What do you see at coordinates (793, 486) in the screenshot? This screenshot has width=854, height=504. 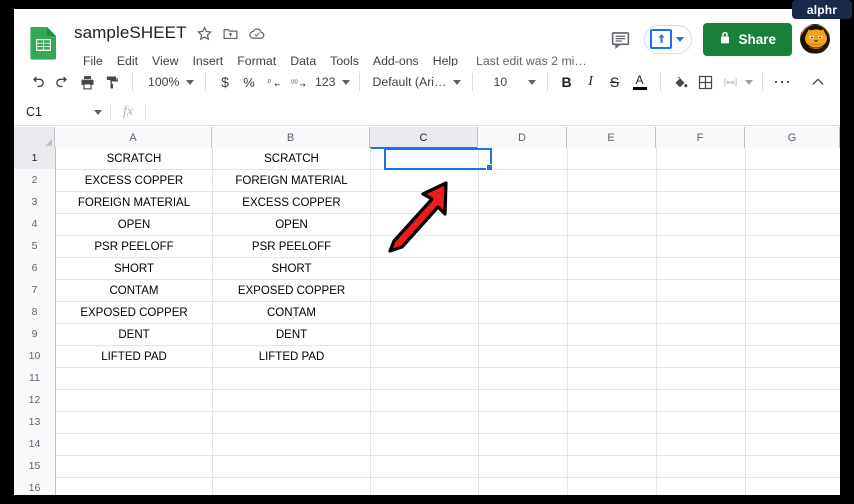 I see `cell-G16` at bounding box center [793, 486].